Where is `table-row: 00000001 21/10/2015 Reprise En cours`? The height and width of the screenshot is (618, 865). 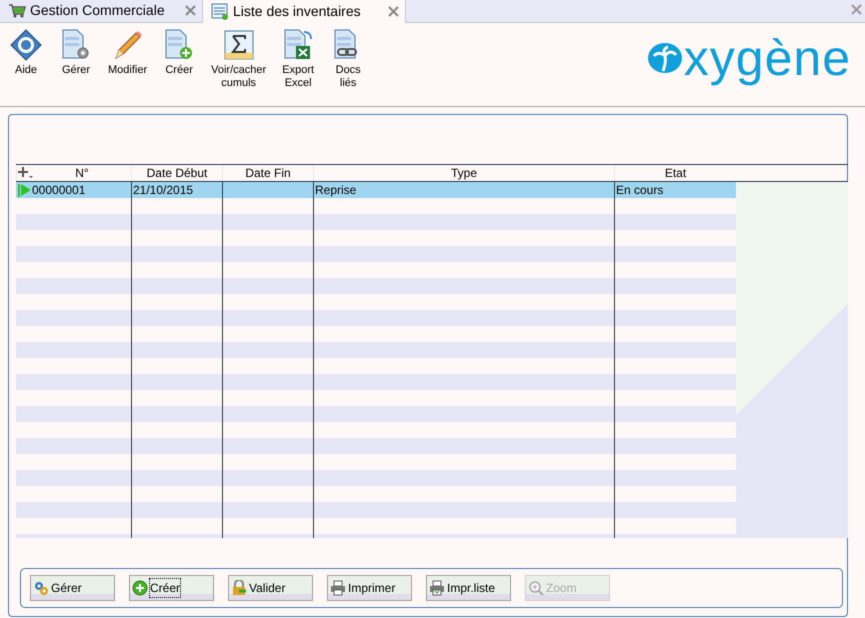
table-row: 00000001 21/10/2015 Reprise En cours is located at coordinates (376, 190).